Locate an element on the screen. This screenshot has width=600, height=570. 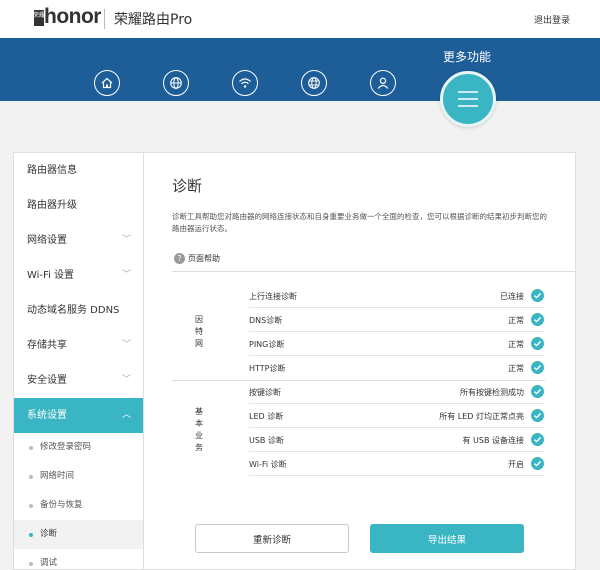
sidebar-item-label: 网络设置 is located at coordinates (47, 240).